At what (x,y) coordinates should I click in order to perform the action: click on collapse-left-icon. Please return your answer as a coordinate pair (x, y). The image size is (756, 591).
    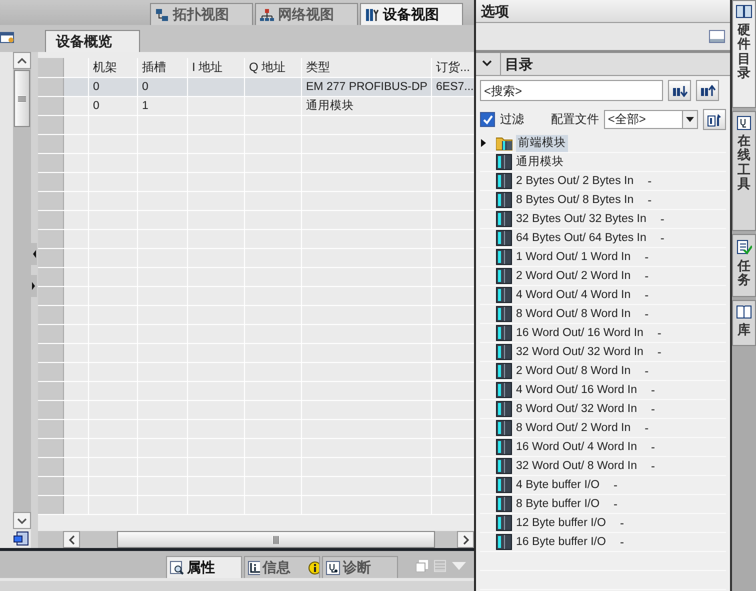
    Looking at the image, I should click on (34, 254).